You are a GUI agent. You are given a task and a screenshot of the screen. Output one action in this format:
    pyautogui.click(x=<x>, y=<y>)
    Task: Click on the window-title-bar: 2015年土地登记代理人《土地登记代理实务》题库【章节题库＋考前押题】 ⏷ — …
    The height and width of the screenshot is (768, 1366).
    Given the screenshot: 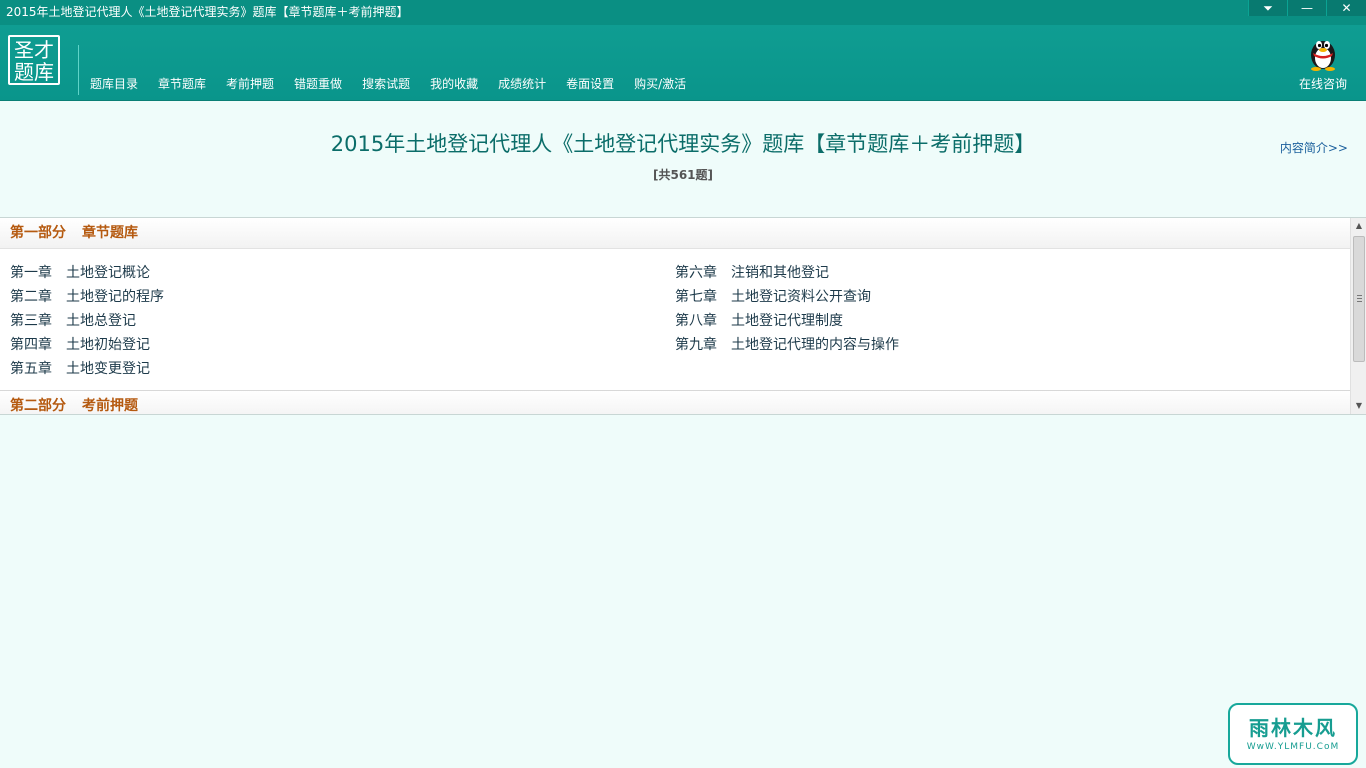 What is the action you would take?
    pyautogui.click(x=683, y=12)
    